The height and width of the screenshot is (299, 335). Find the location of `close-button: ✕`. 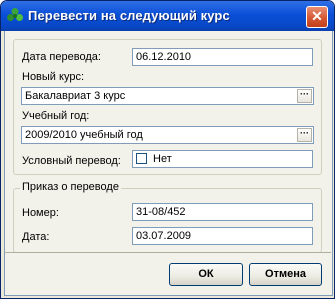

close-button: ✕ is located at coordinates (317, 17).